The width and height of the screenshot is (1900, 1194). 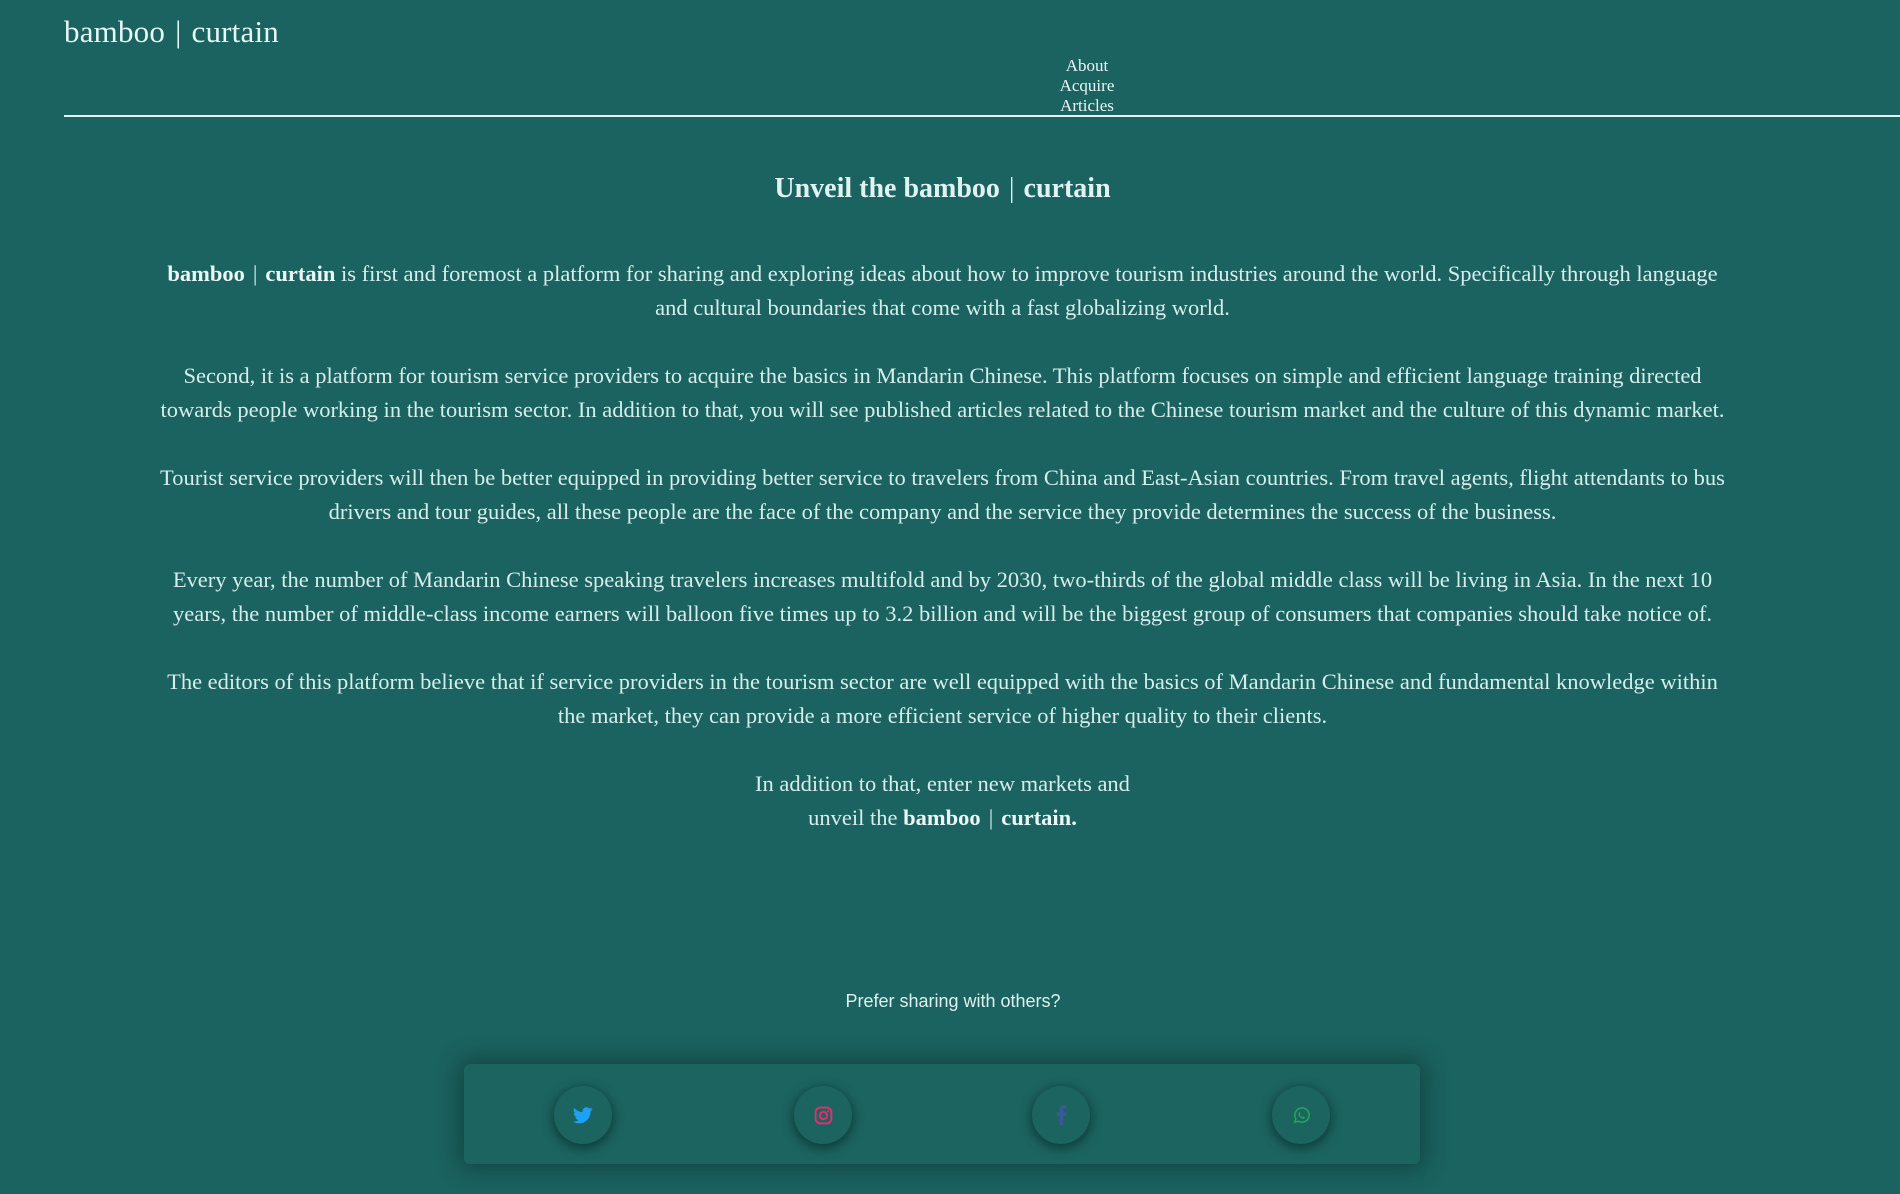 I want to click on closing-brand-left: bamboo, so click(x=942, y=817).